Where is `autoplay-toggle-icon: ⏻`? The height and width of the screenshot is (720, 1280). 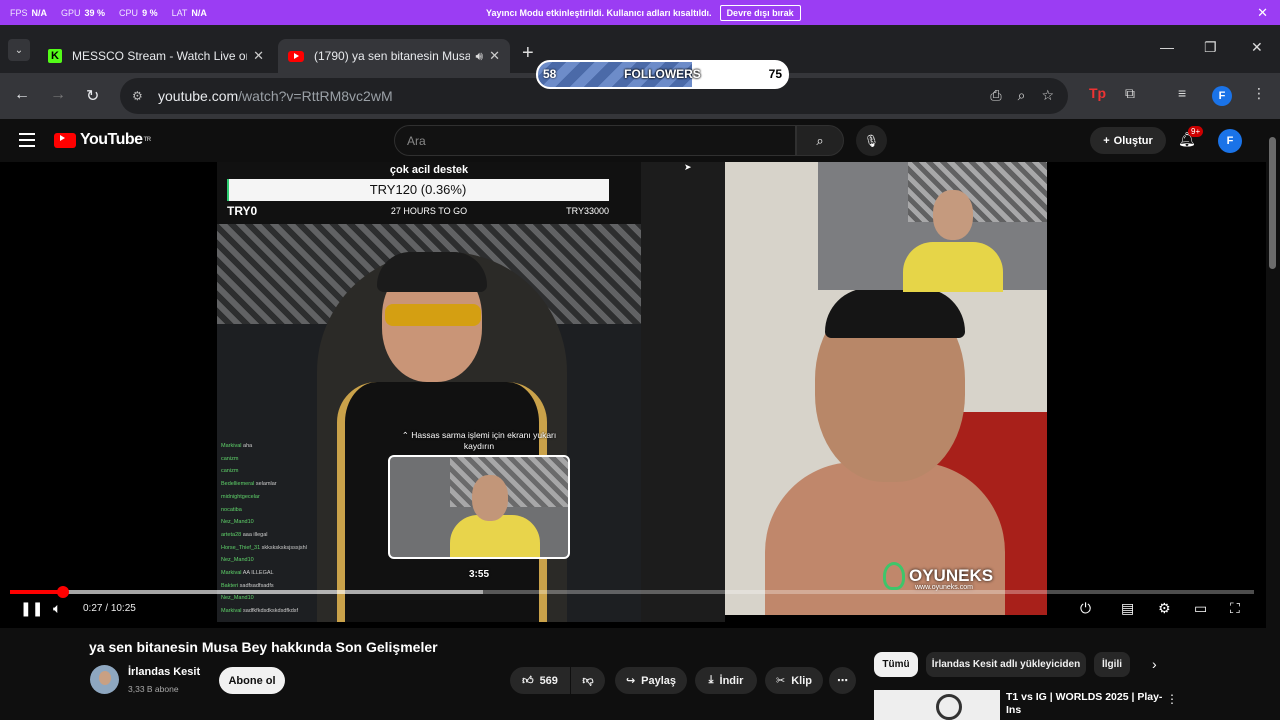 autoplay-toggle-icon: ⏻ is located at coordinates (1085, 608).